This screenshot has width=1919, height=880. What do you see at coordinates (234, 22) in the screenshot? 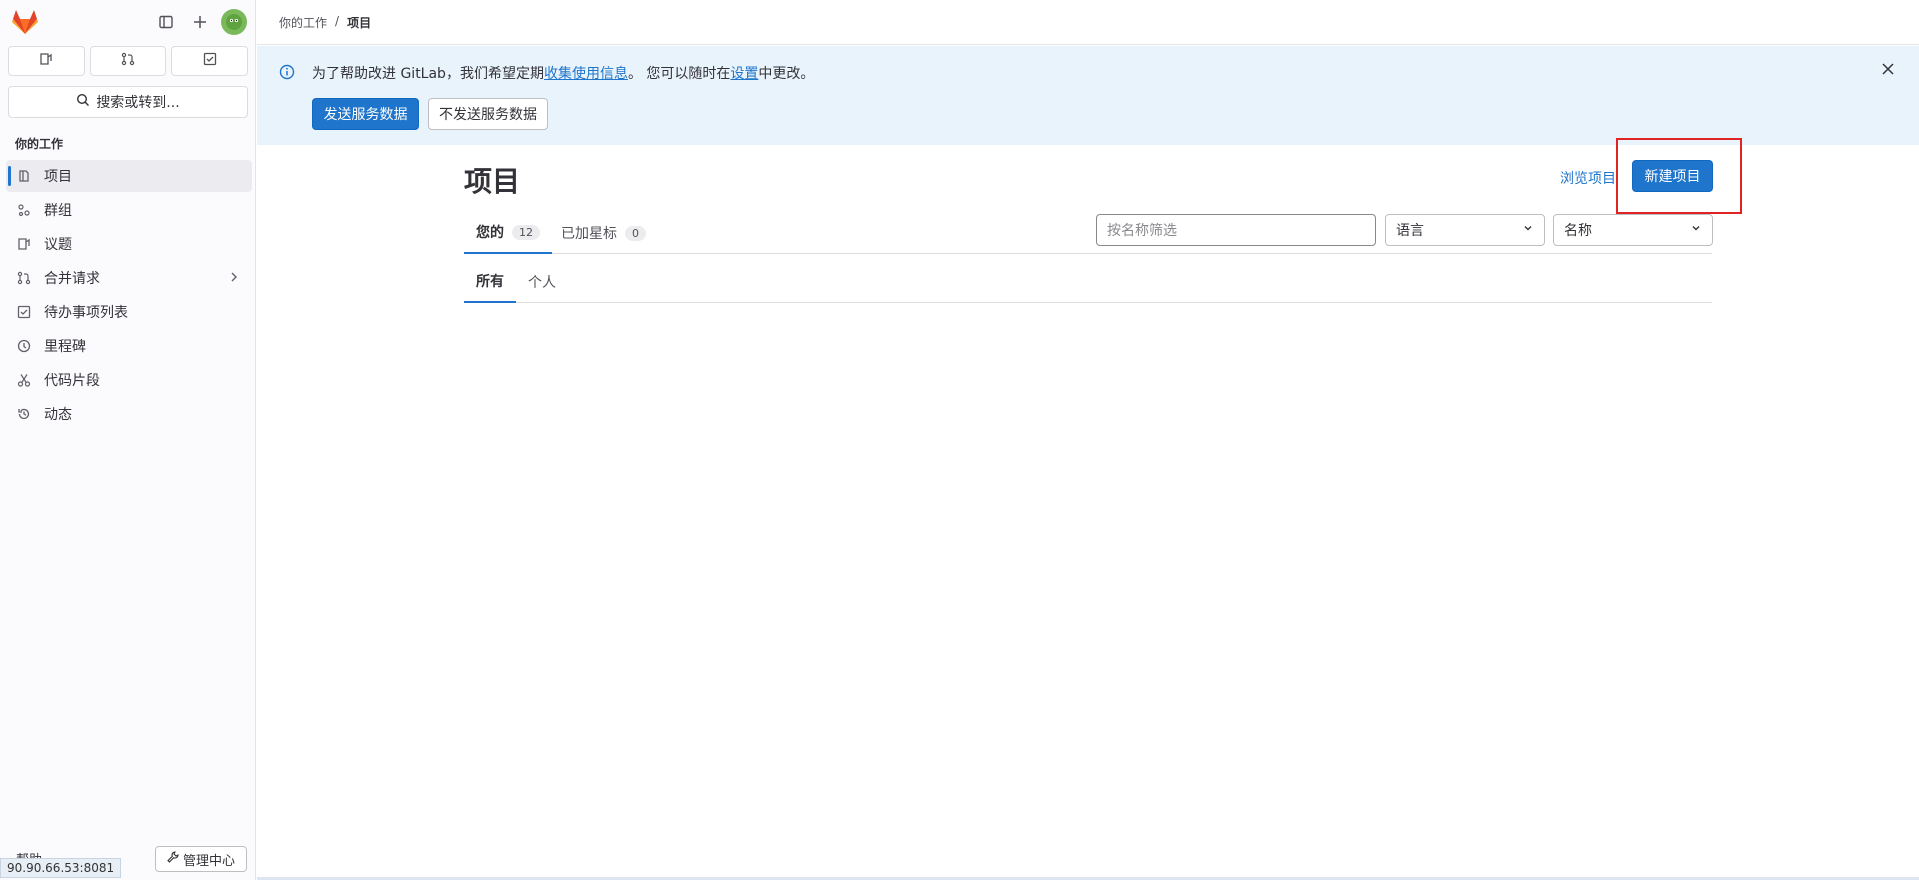
I see `avatar` at bounding box center [234, 22].